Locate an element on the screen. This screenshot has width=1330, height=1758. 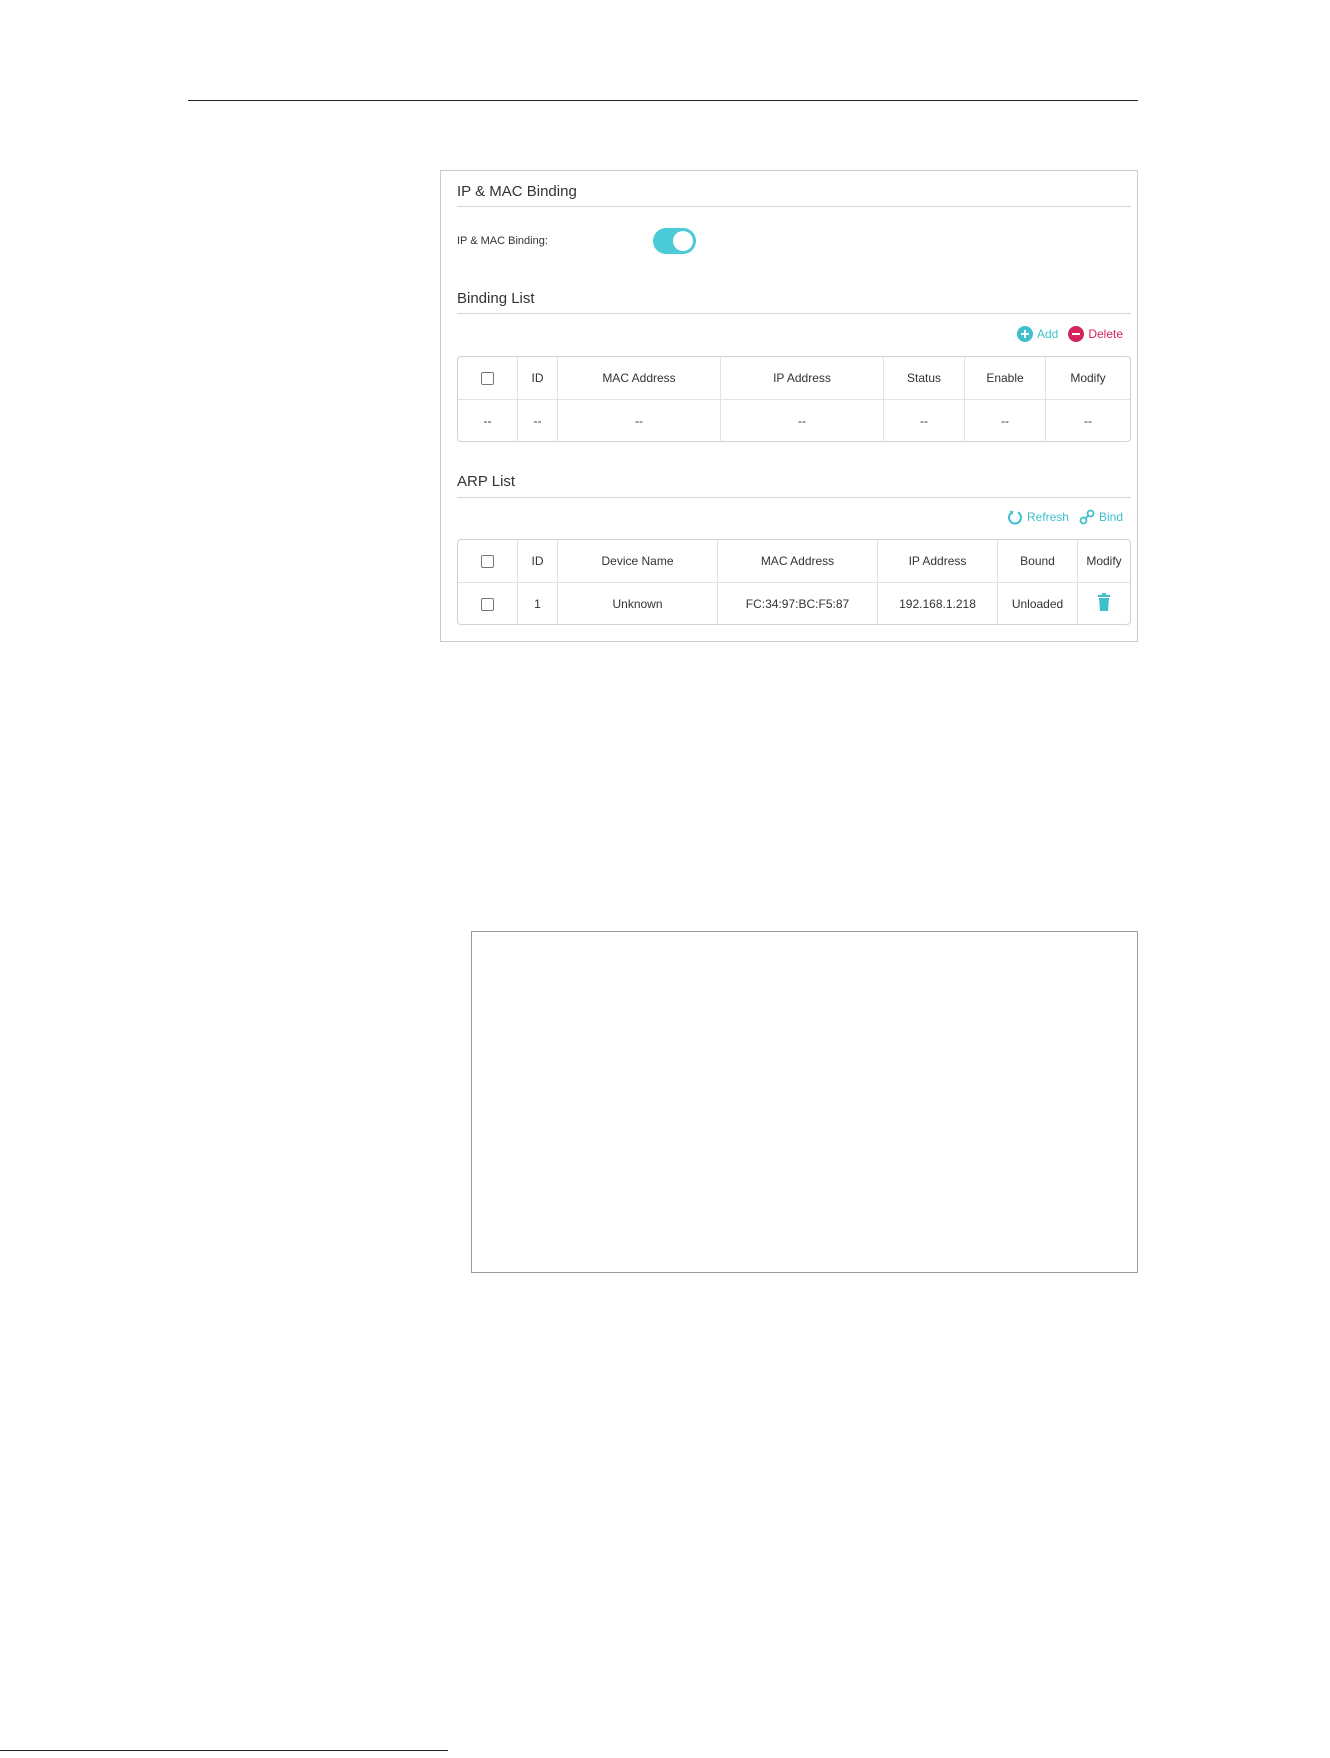
table-row: -- -- -- -- -- -- -- is located at coordinates (794, 420).